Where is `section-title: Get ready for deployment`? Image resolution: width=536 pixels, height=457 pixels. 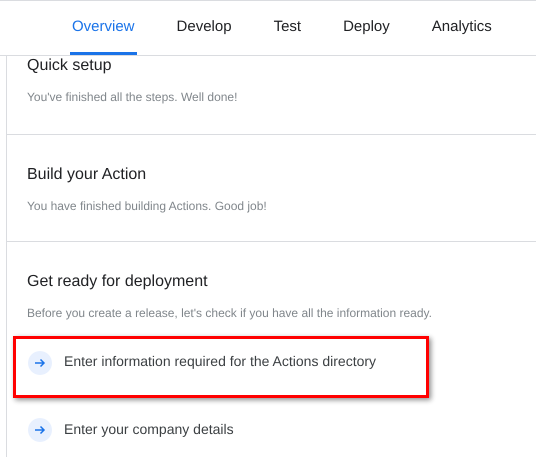 section-title: Get ready for deployment is located at coordinates (118, 282).